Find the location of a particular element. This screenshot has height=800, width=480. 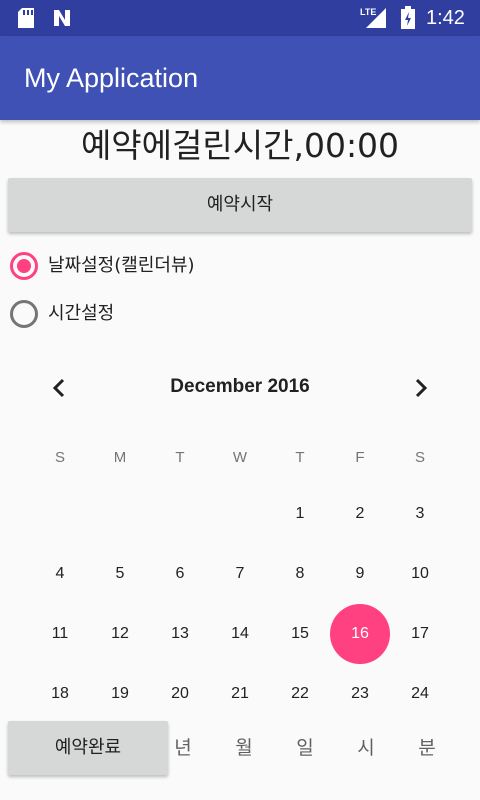

calendar-day: 10 is located at coordinates (420, 574).